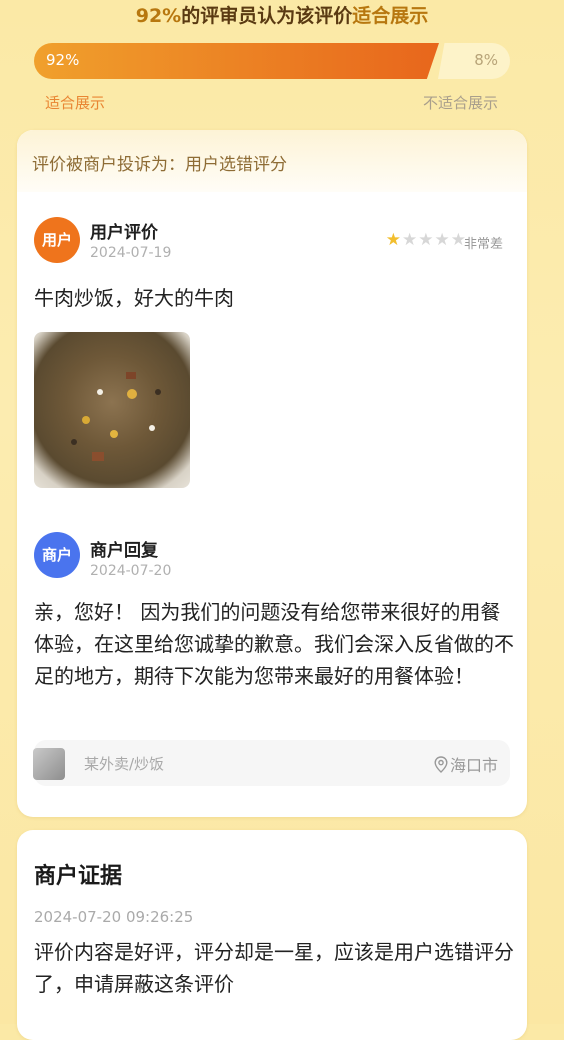  What do you see at coordinates (274, 968) in the screenshot?
I see `evidence-text: 评价内容是好评，评分却是一星，应该是用户选错评分了，申请屏蔽这条评价` at bounding box center [274, 968].